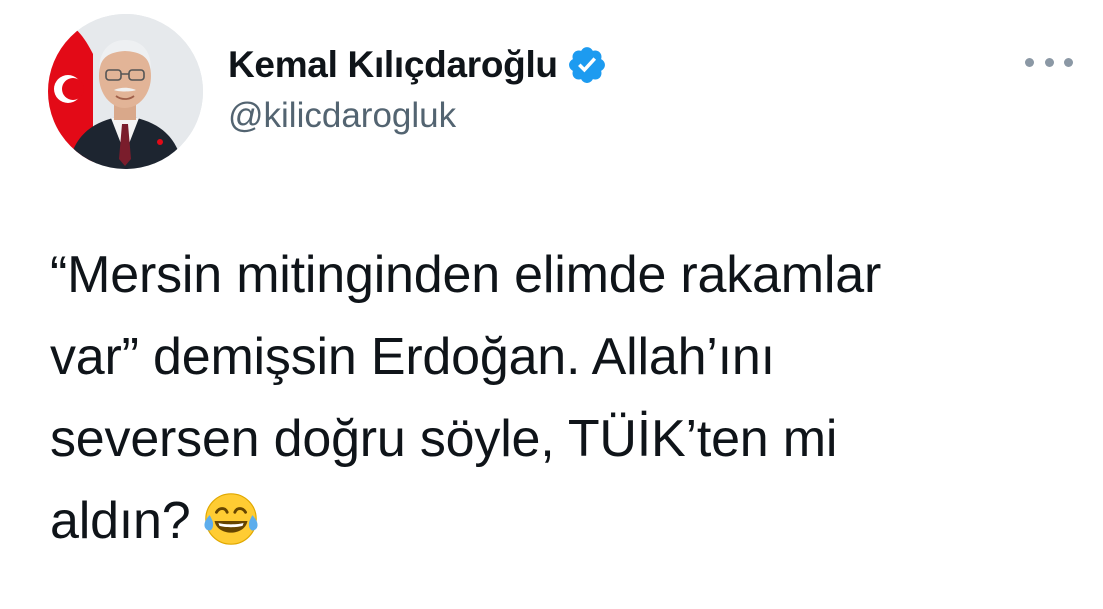 Image resolution: width=1103 pixels, height=609 pixels. What do you see at coordinates (444, 439) in the screenshot?
I see `tweet-text-line: seversen doğru söyle, TÜİK’ten mi` at bounding box center [444, 439].